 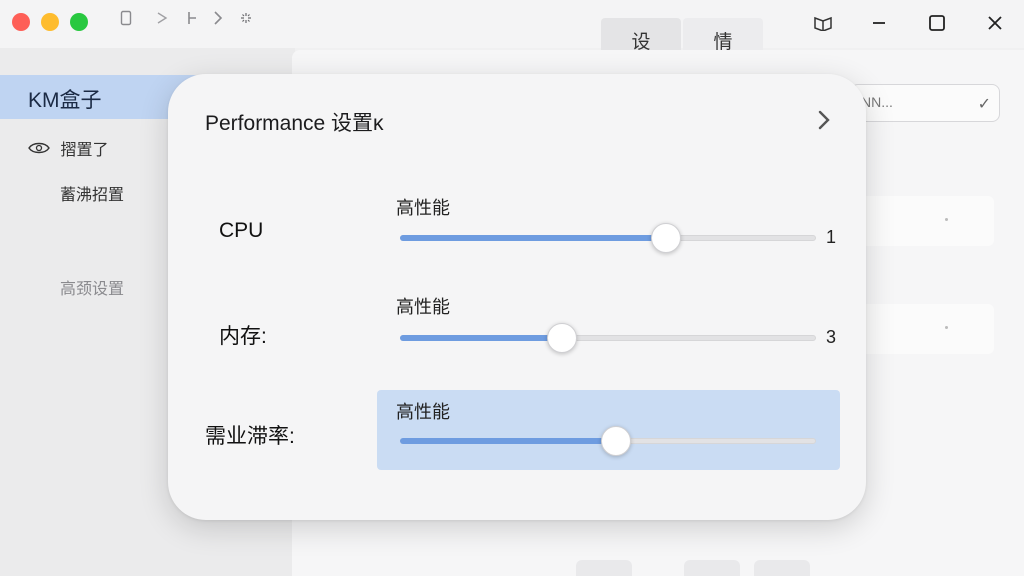 What do you see at coordinates (92, 195) in the screenshot?
I see `sidebar-item-label: 蓄沸招置` at bounding box center [92, 195].